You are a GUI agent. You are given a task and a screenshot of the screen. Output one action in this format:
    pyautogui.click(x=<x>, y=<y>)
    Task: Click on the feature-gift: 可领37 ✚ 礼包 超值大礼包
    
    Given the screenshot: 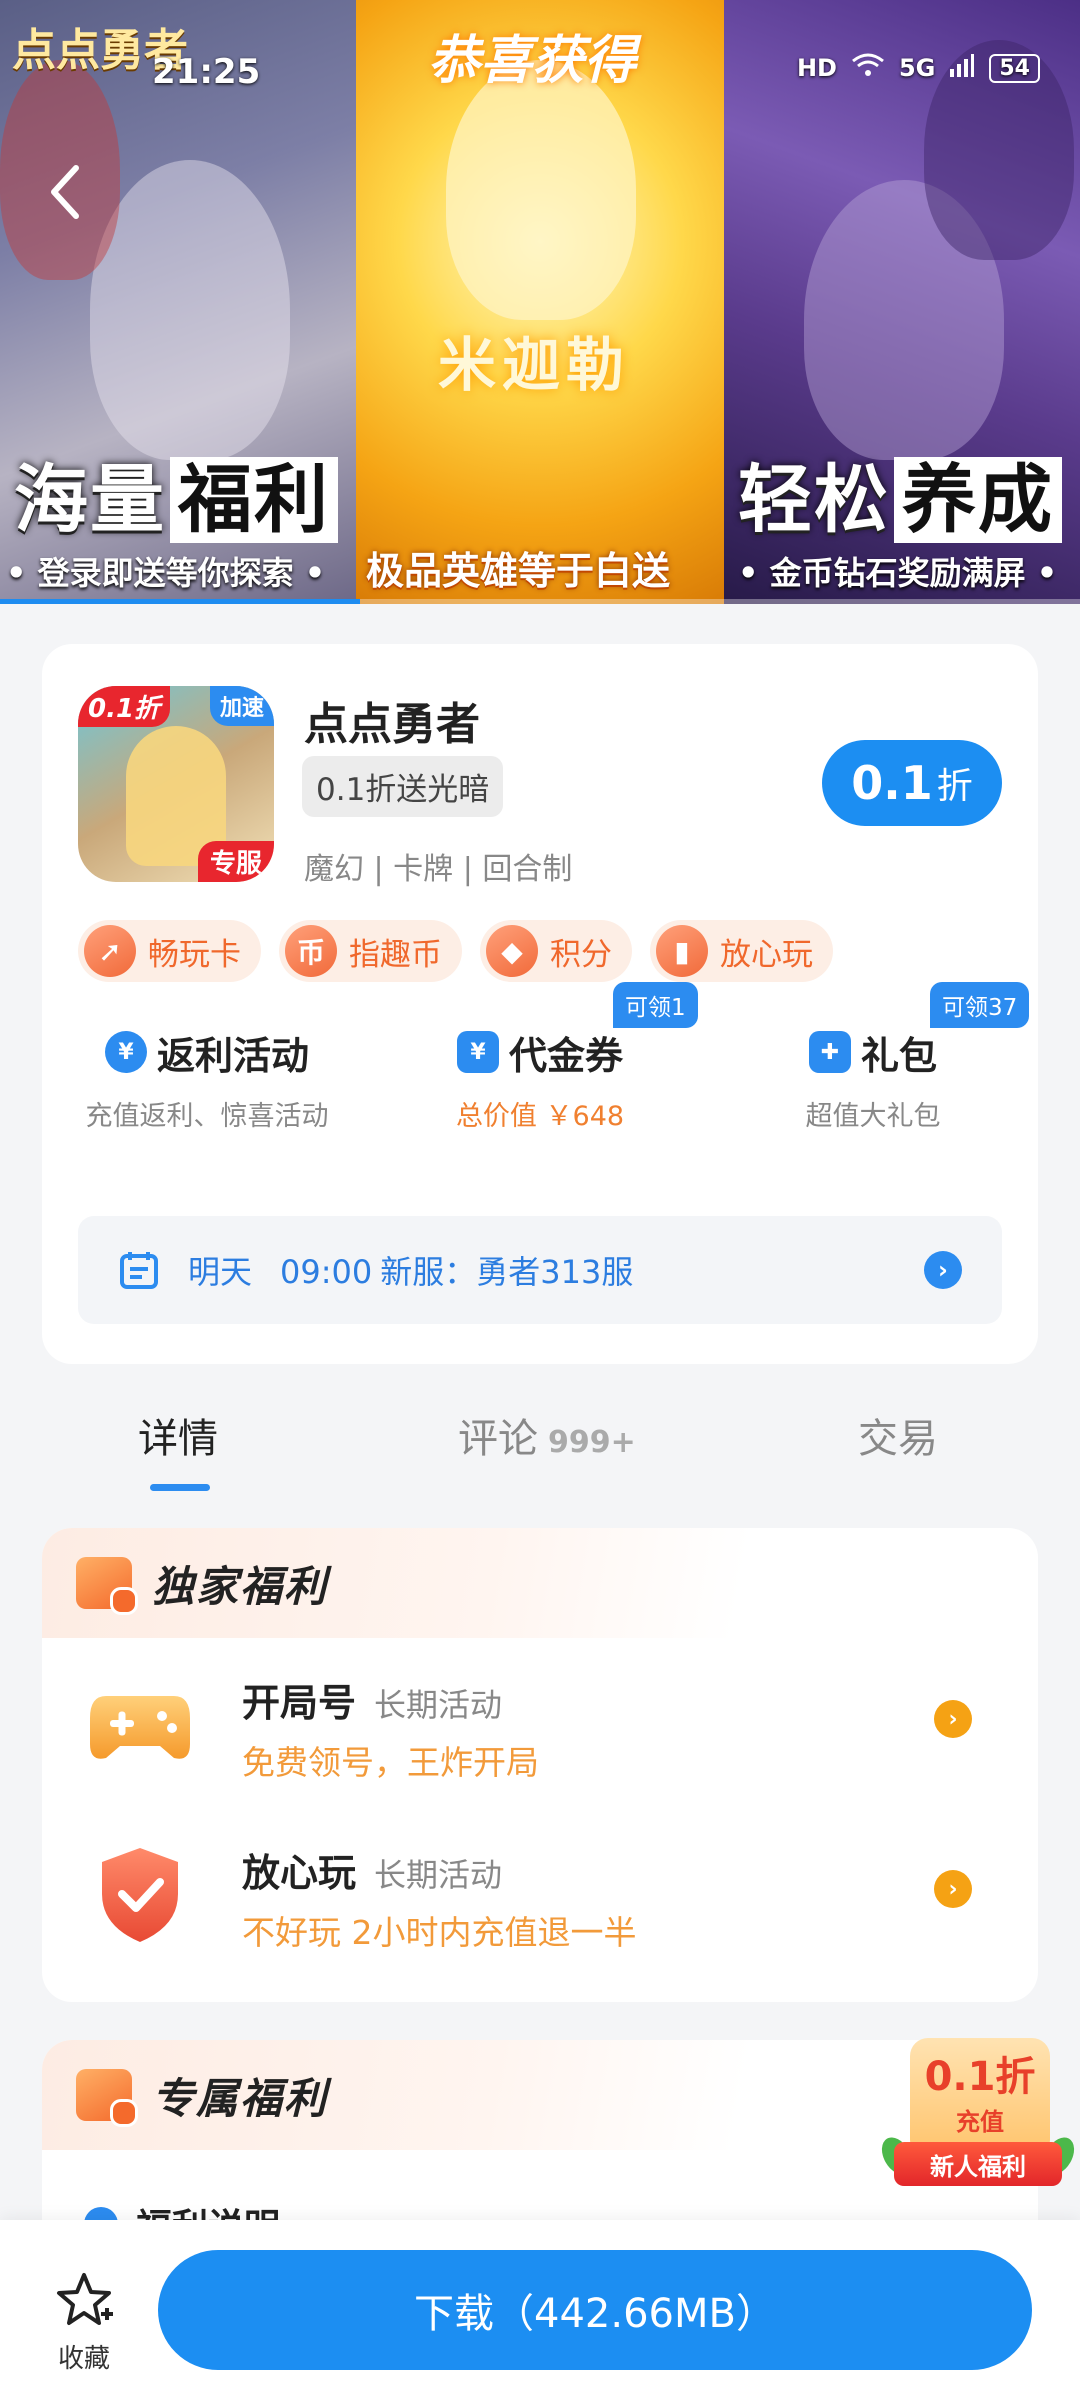 What is the action you would take?
    pyautogui.click(x=873, y=1057)
    